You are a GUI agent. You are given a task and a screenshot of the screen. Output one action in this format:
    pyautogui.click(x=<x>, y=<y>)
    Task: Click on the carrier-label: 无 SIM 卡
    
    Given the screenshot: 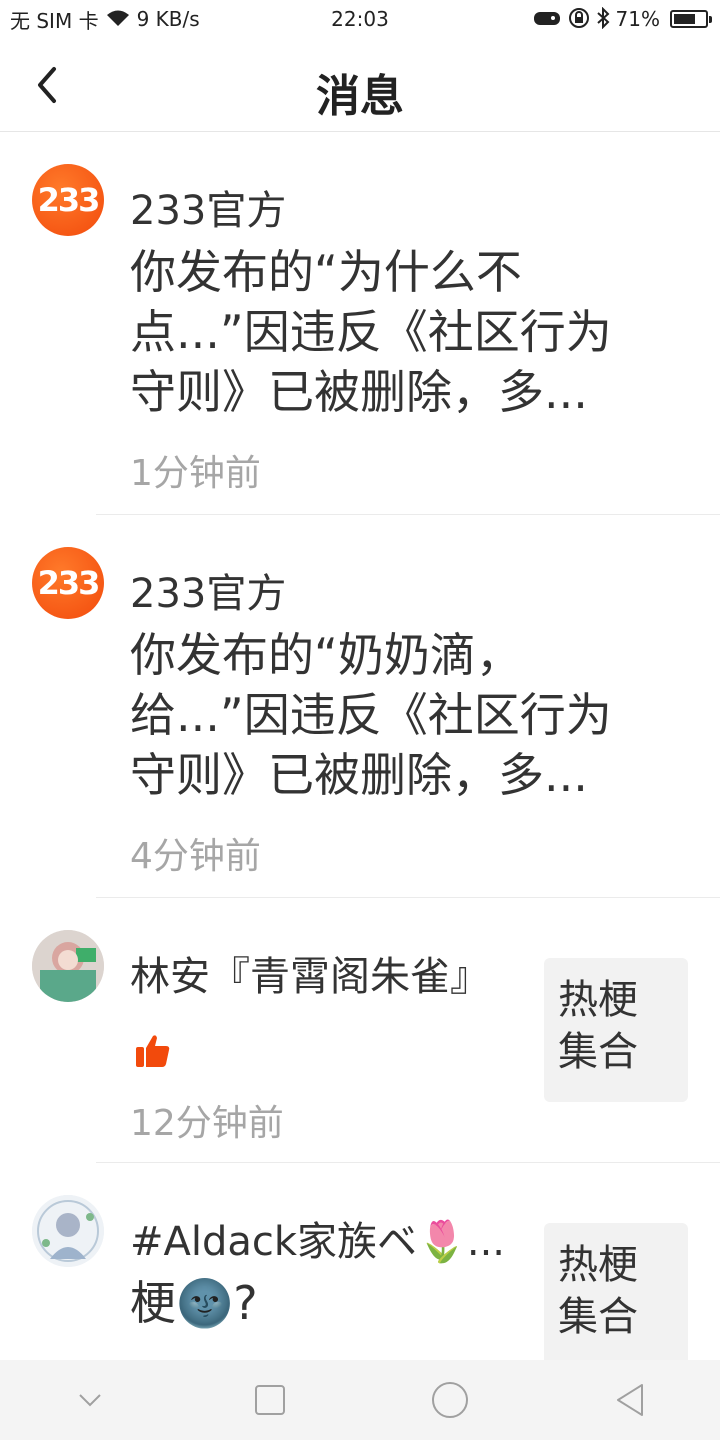 What is the action you would take?
    pyautogui.click(x=54, y=20)
    